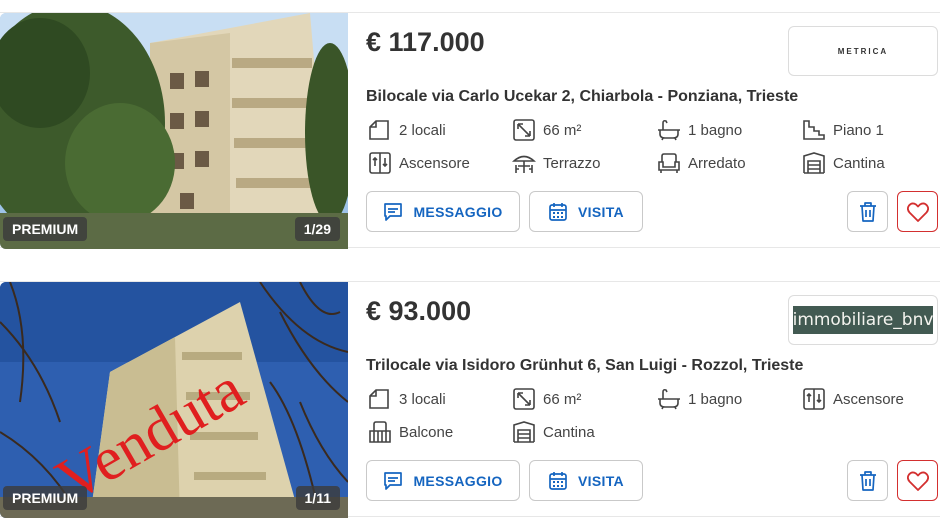 The width and height of the screenshot is (940, 529). What do you see at coordinates (669, 163) in the screenshot?
I see `armchair-icon` at bounding box center [669, 163].